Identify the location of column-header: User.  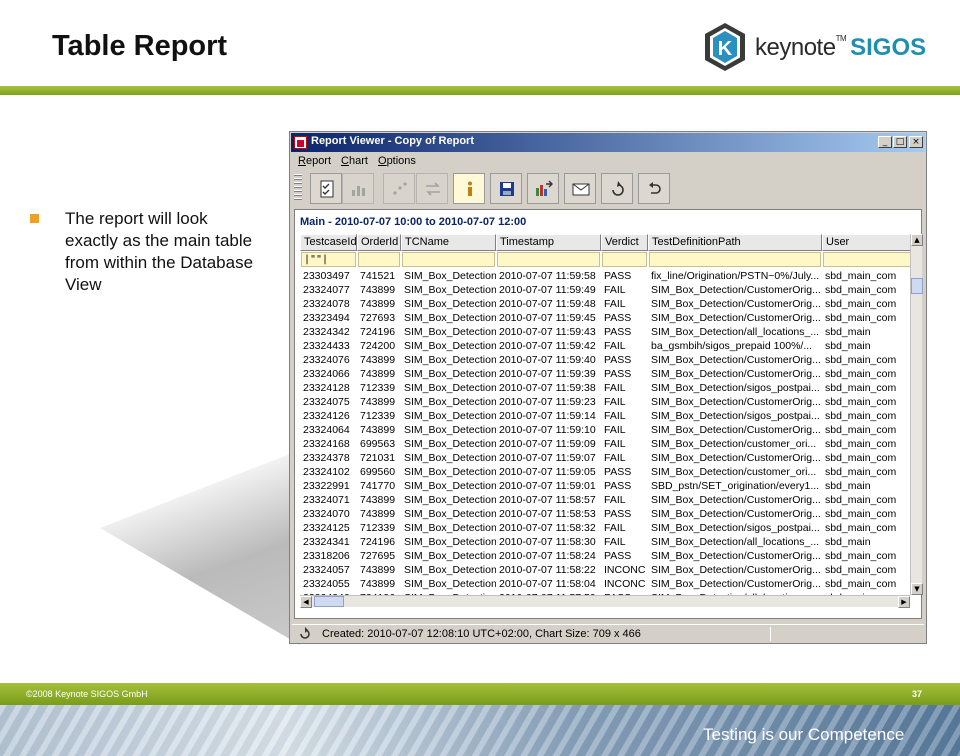
(866, 242).